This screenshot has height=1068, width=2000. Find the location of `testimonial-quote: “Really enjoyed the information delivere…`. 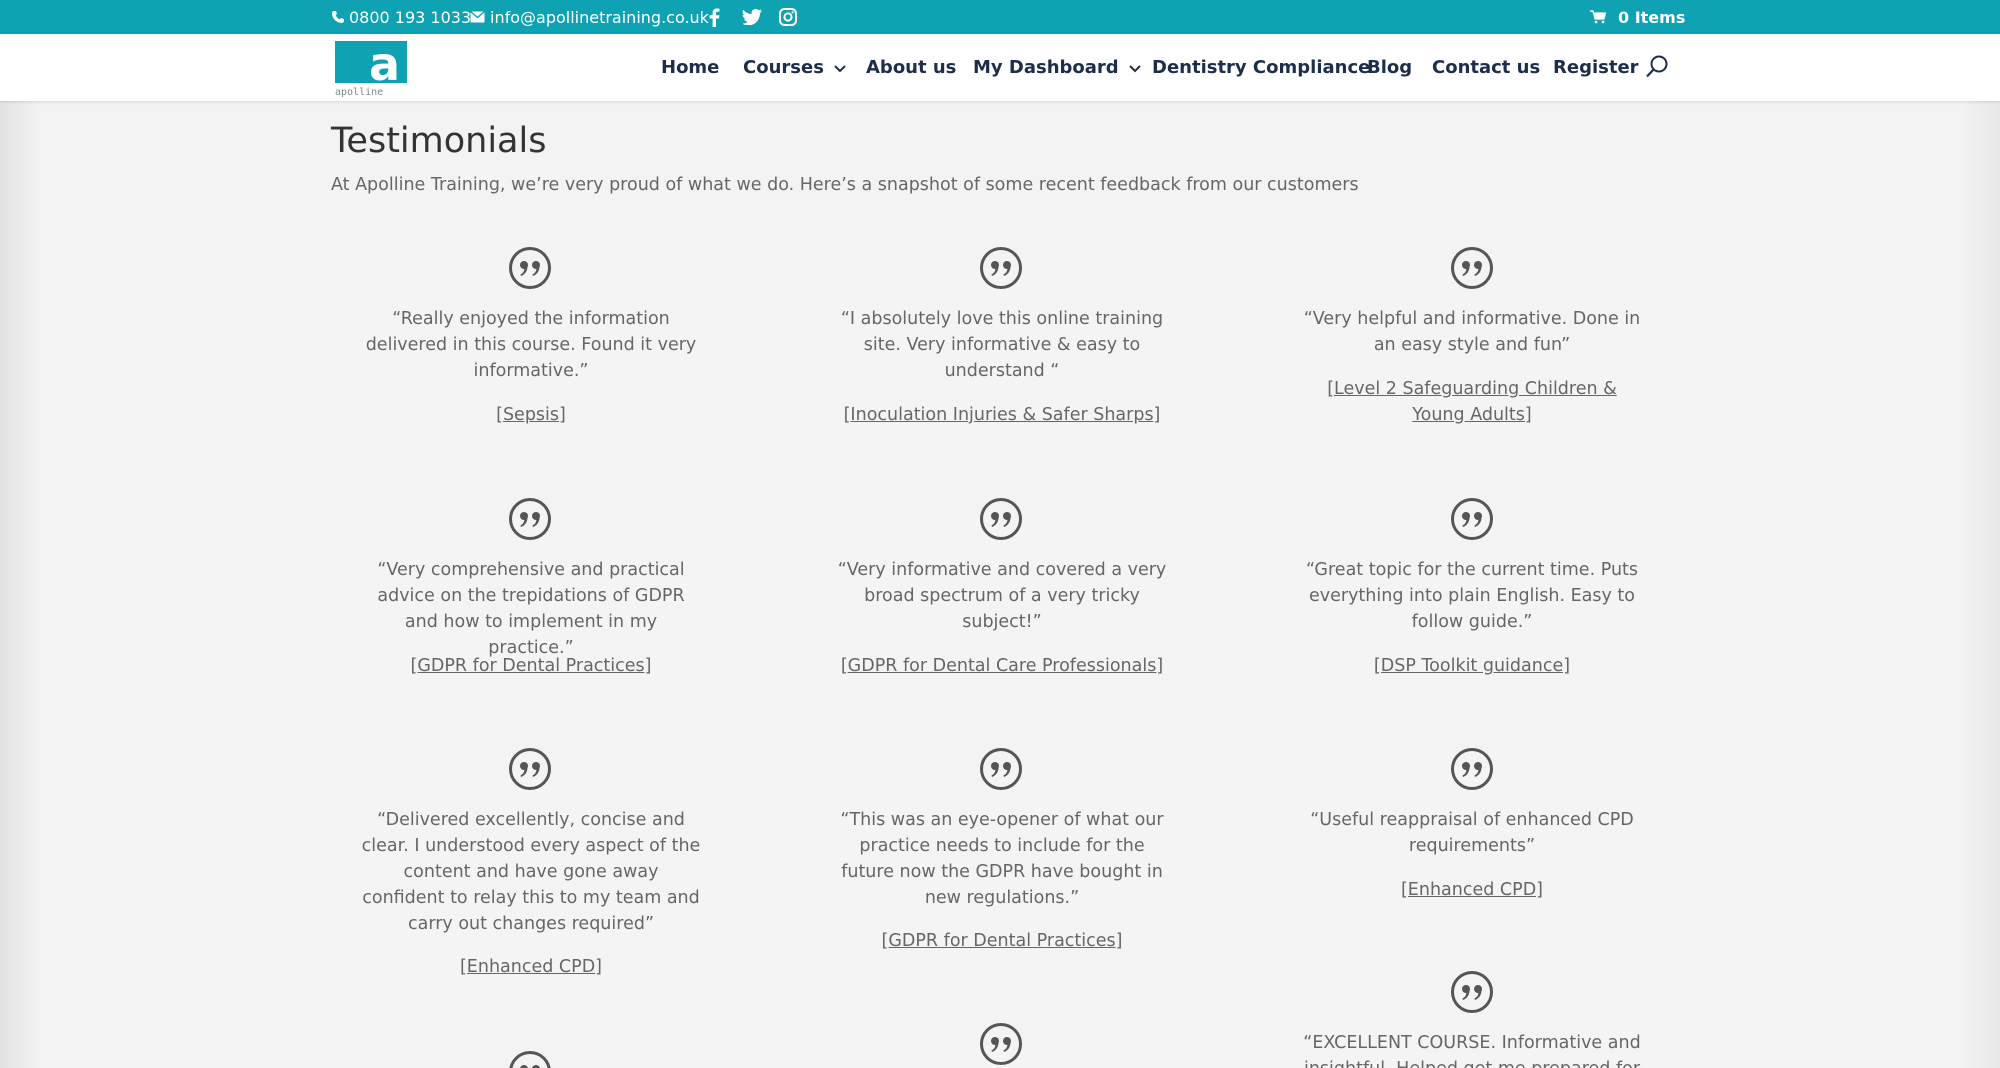

testimonial-quote: “Really enjoyed the information delivere… is located at coordinates (531, 345).